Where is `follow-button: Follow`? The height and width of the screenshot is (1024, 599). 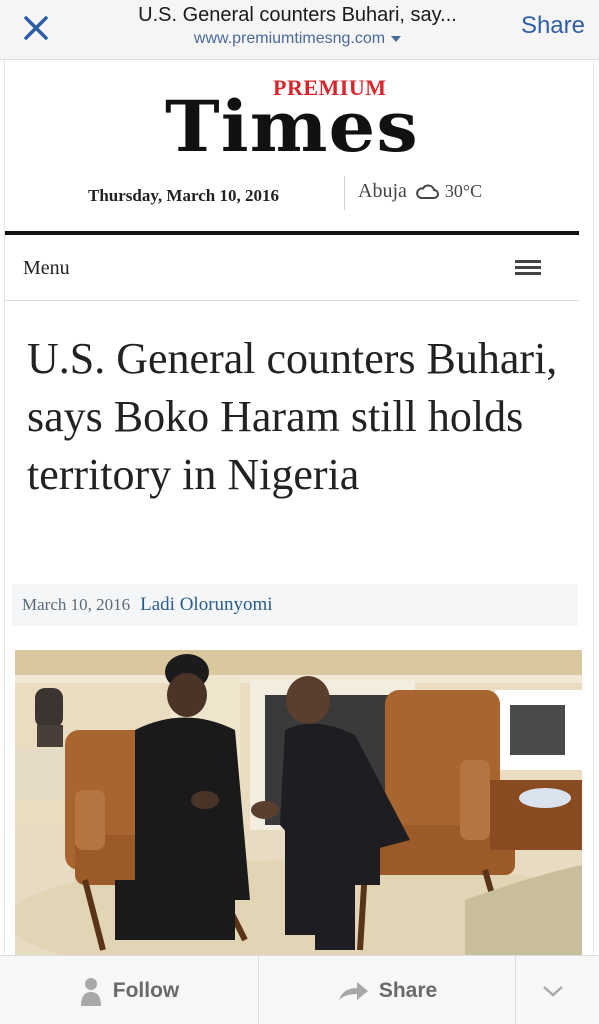 follow-button: Follow is located at coordinates (129, 990).